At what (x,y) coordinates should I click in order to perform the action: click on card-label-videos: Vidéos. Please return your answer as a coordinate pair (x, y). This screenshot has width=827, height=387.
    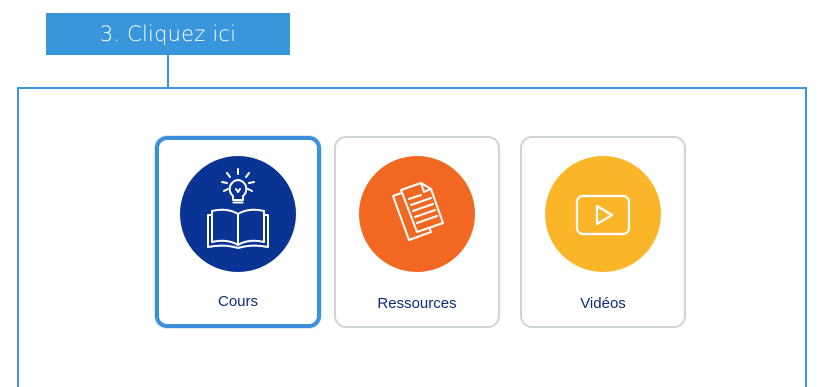
    Looking at the image, I should click on (603, 303).